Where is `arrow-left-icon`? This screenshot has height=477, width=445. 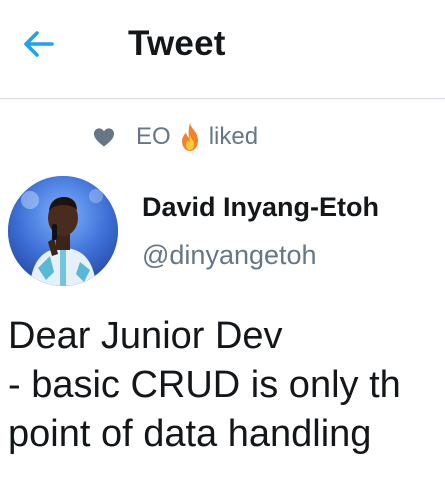
arrow-left-icon is located at coordinates (39, 44).